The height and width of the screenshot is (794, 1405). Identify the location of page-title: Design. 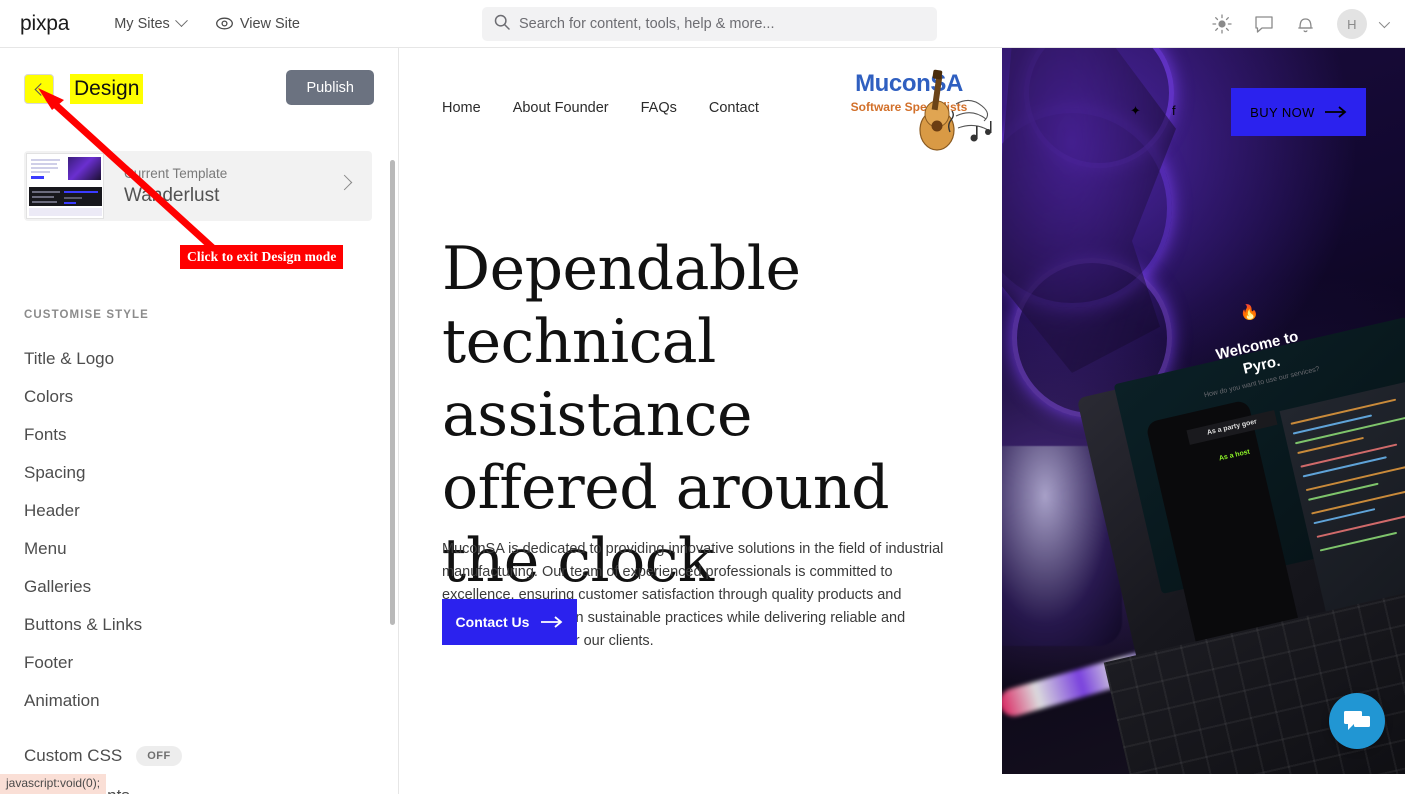
(107, 89).